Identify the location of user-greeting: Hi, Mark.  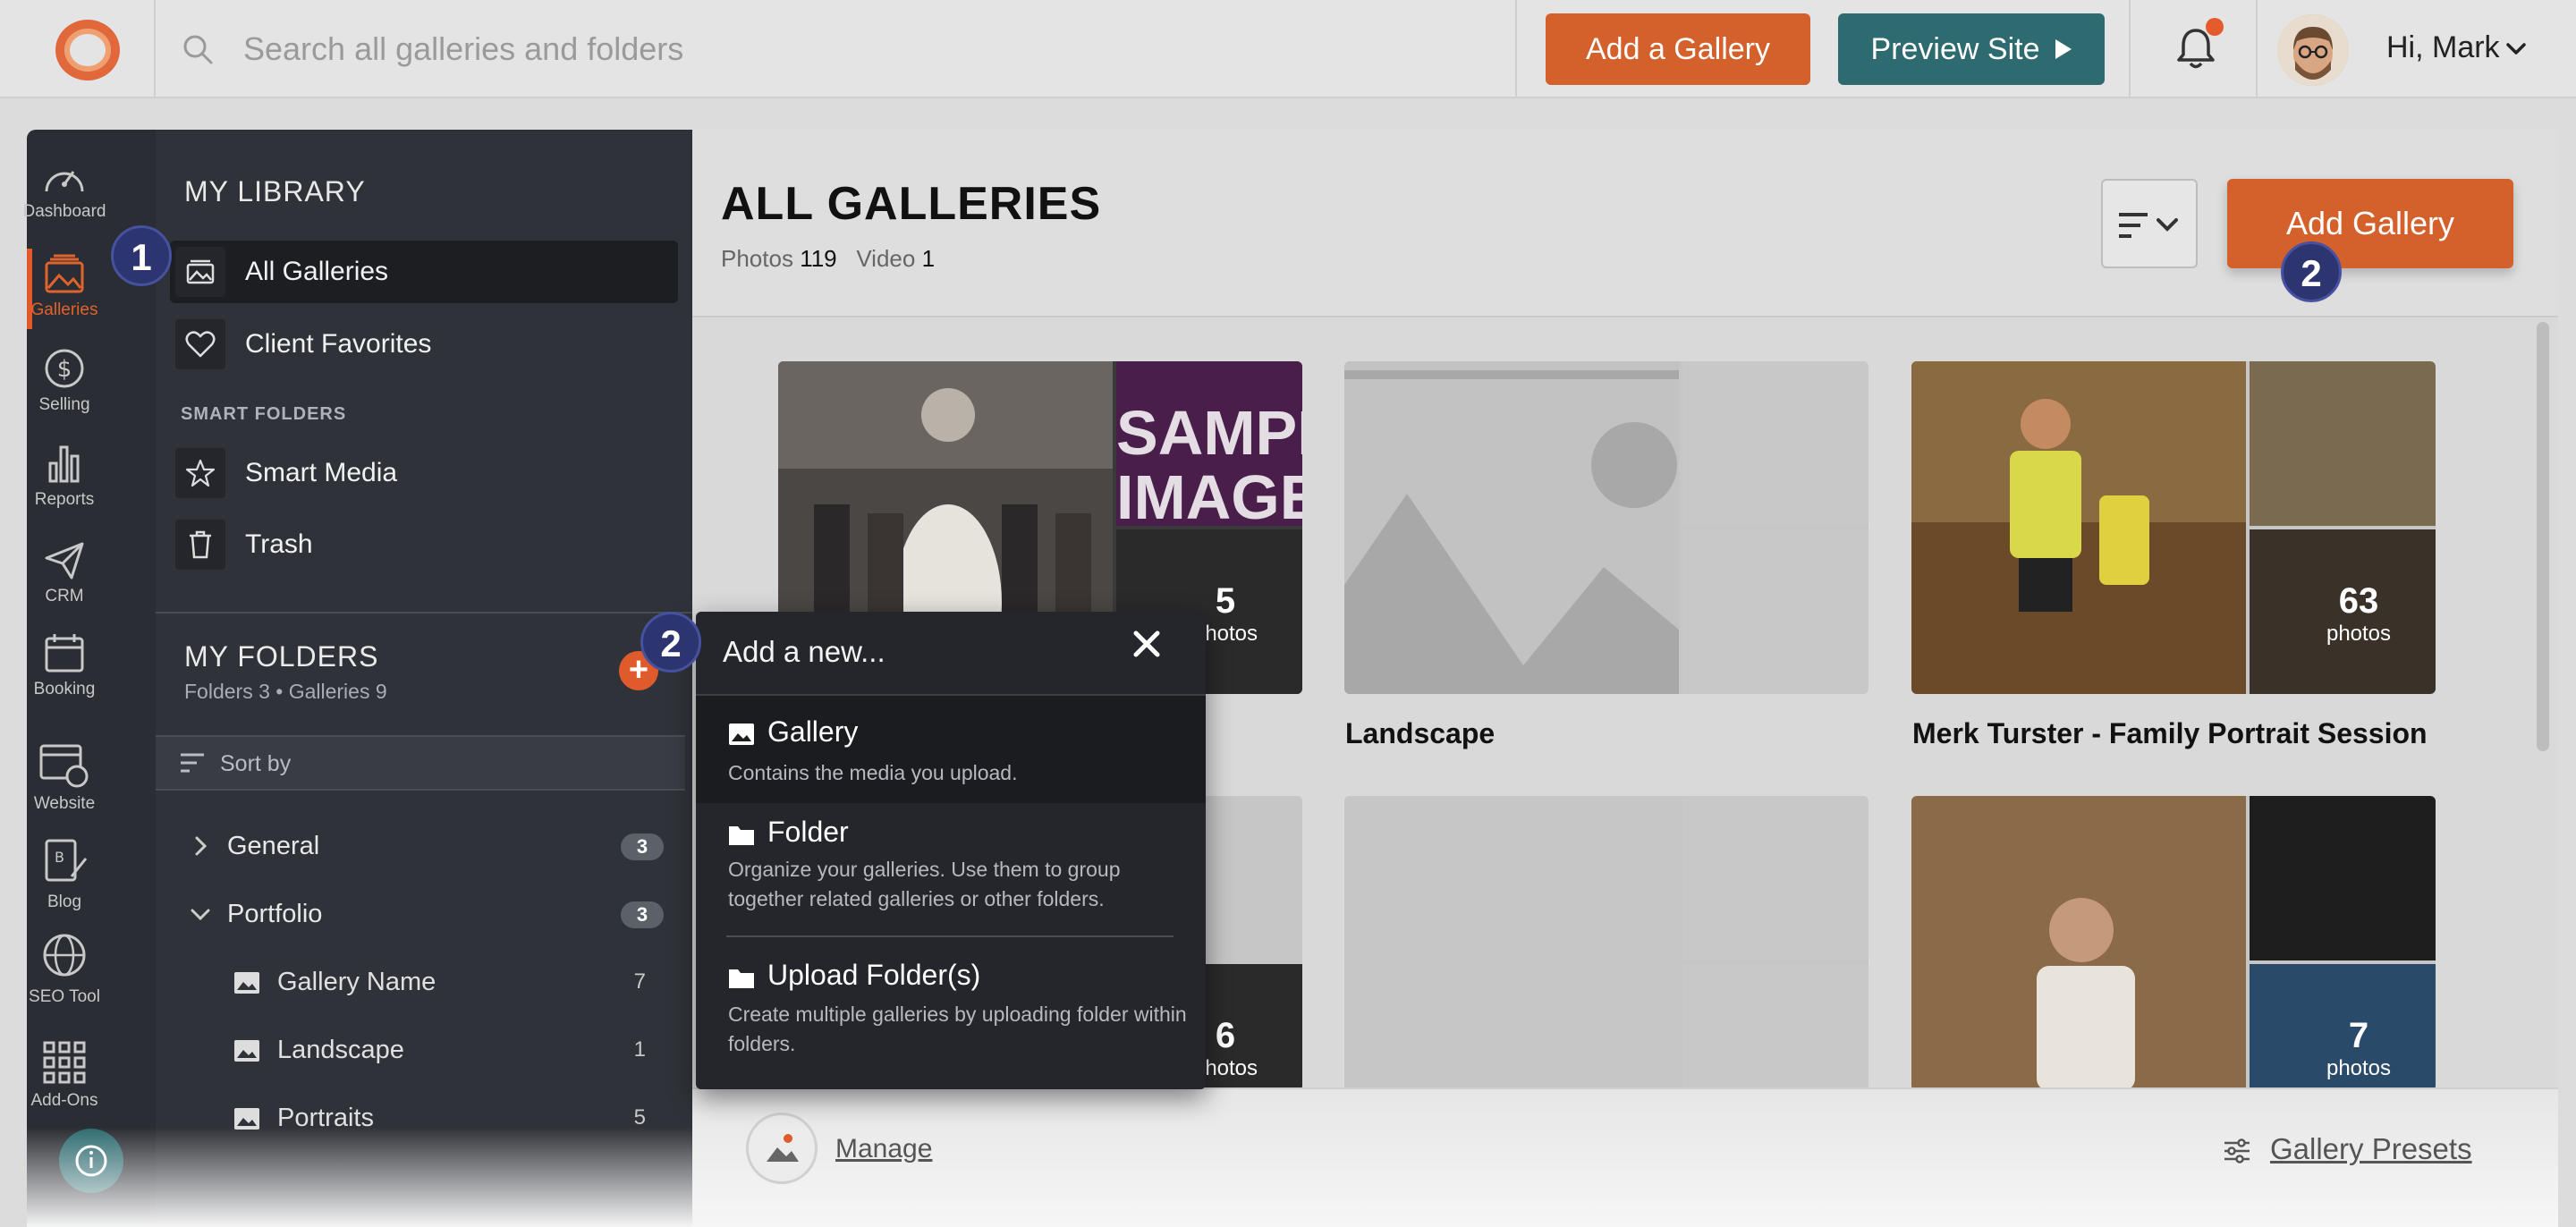
(2443, 47).